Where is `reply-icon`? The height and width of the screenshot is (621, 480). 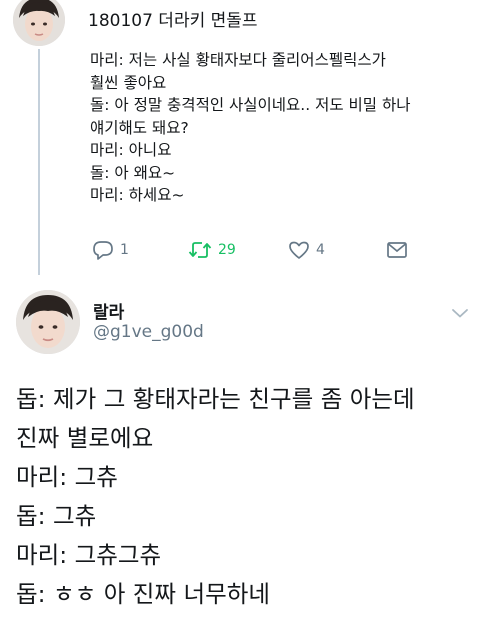 reply-icon is located at coordinates (103, 250).